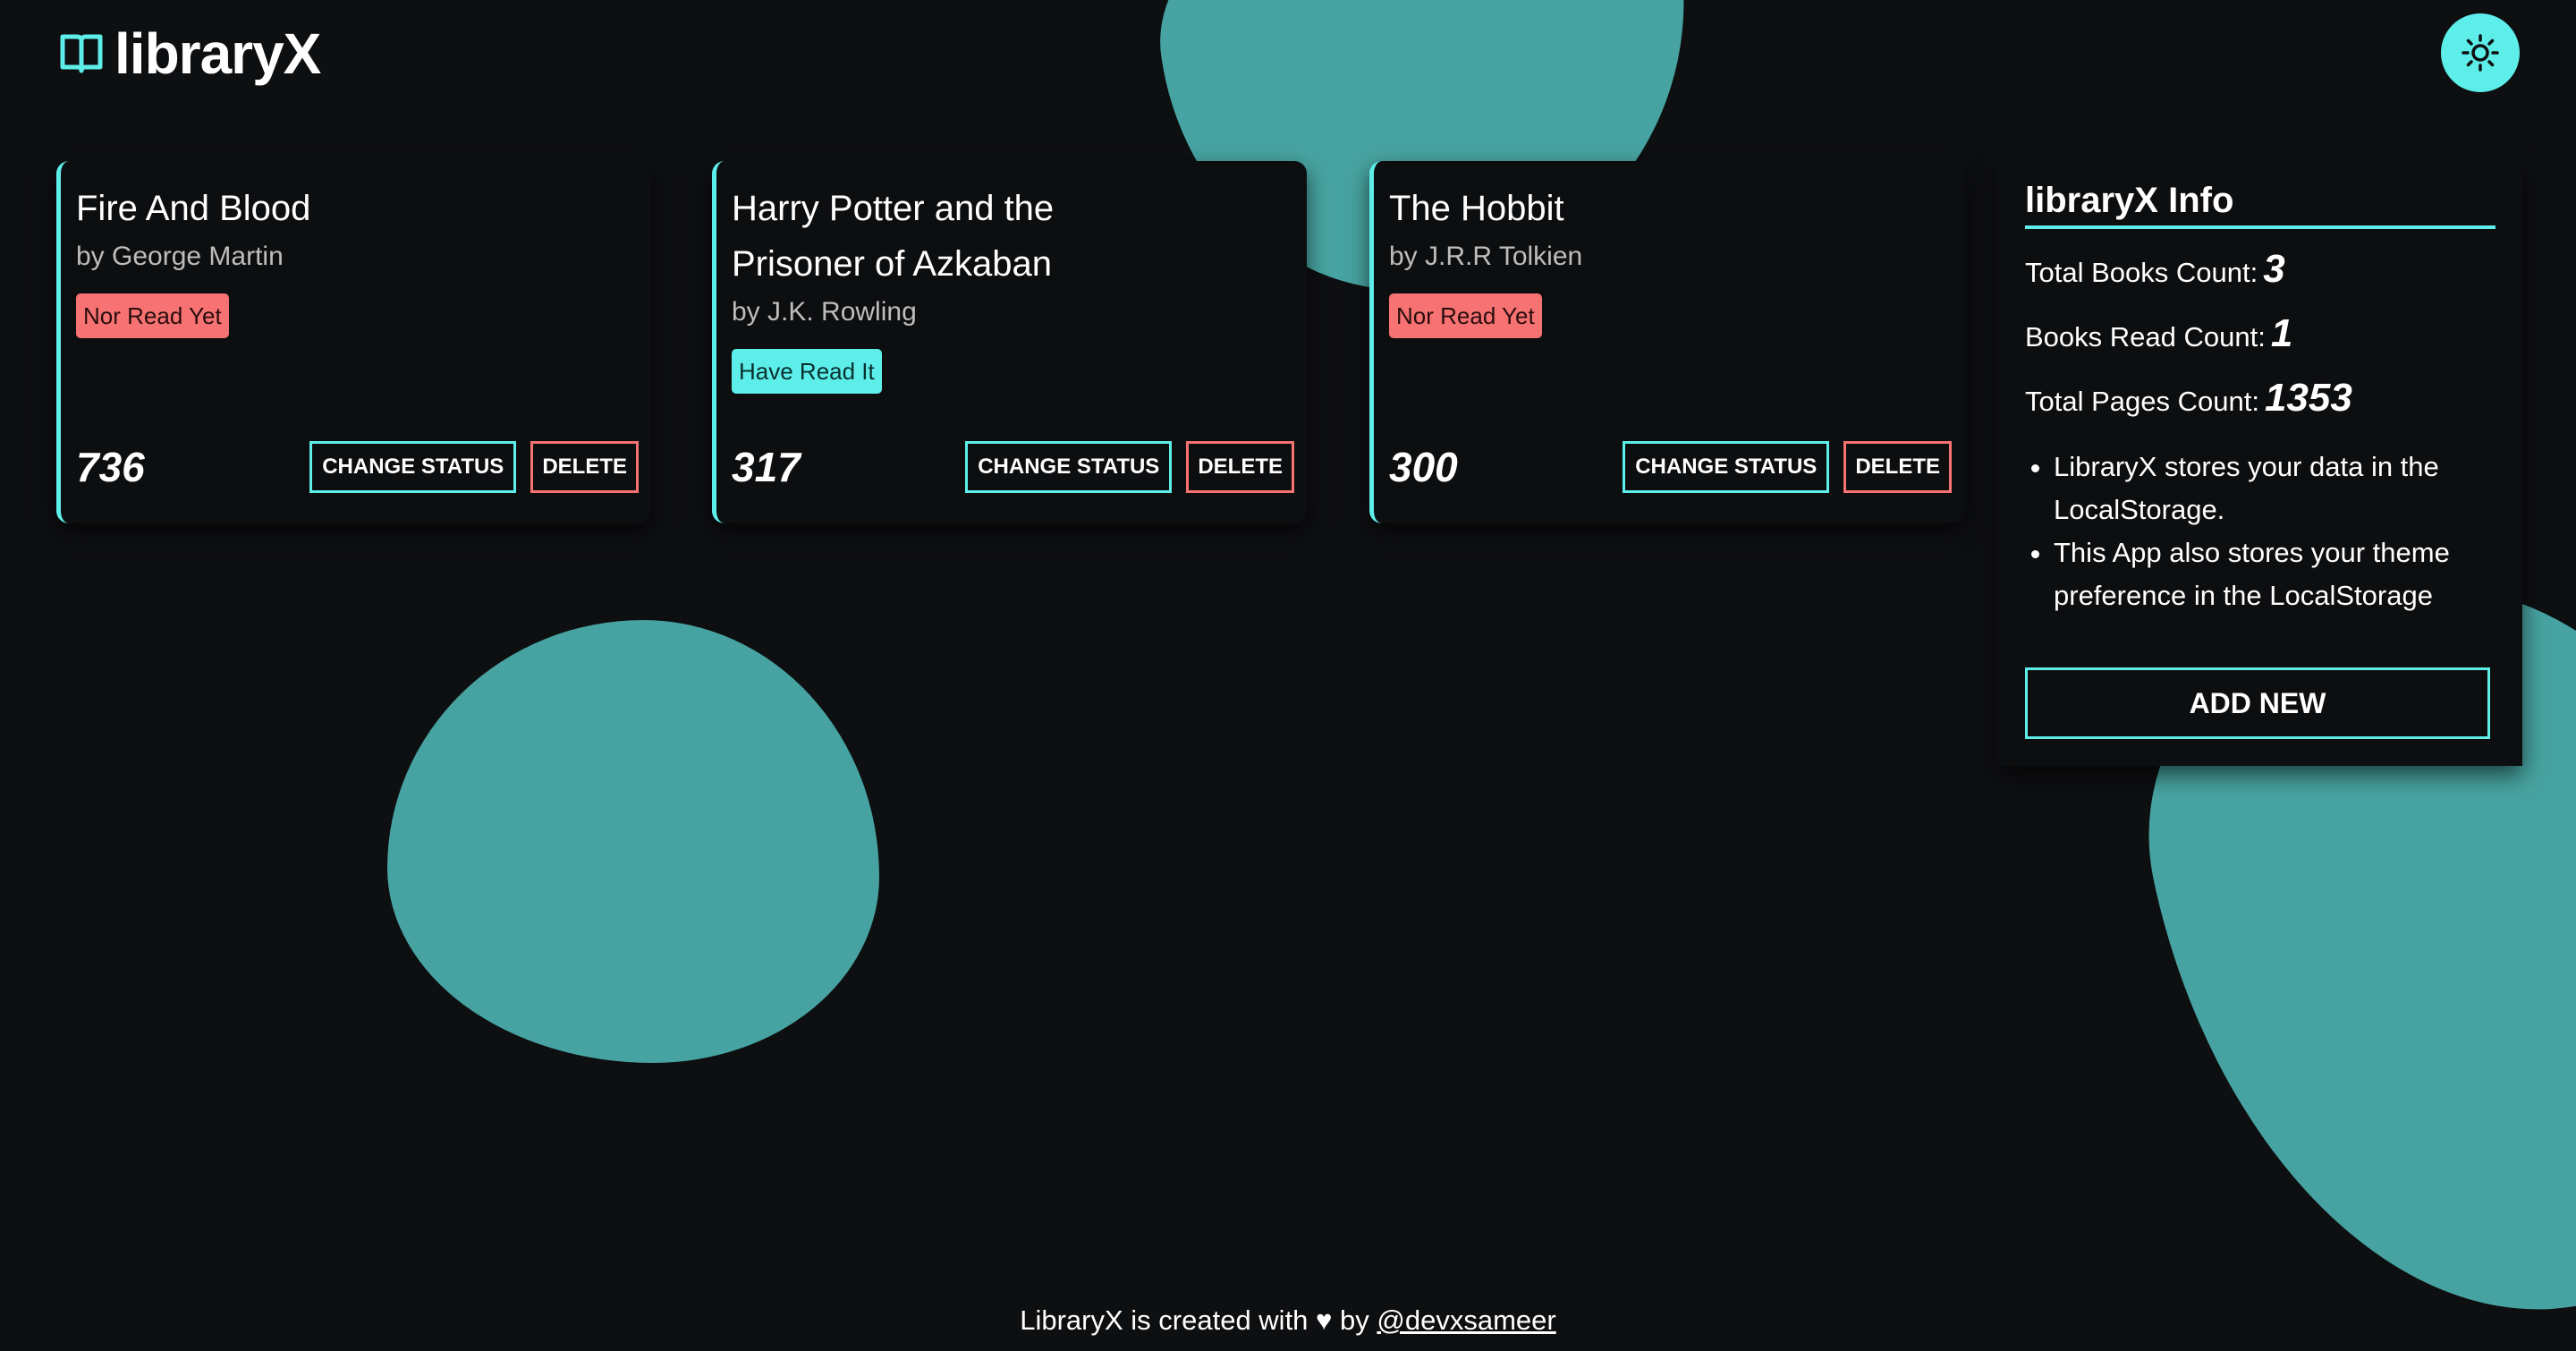  What do you see at coordinates (180, 256) in the screenshot?
I see `book-author: by George Martin` at bounding box center [180, 256].